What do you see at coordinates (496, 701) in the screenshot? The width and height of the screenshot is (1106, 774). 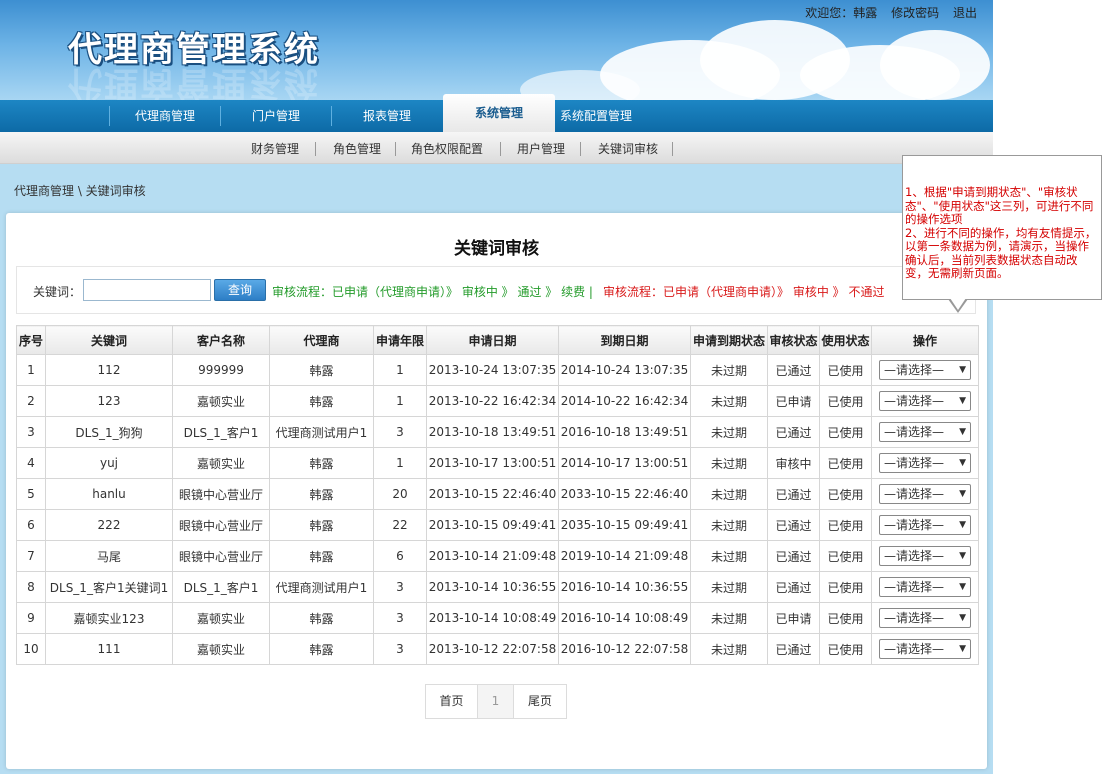 I see `current-page: 1` at bounding box center [496, 701].